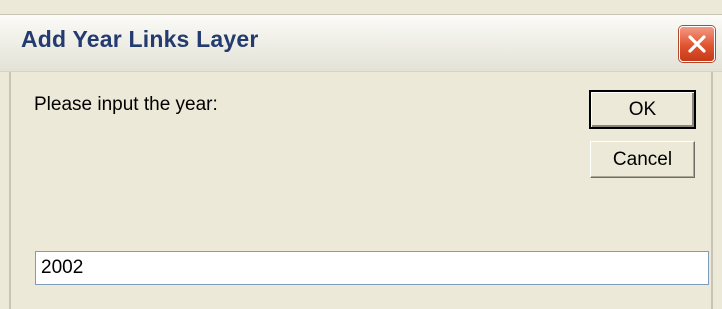  Describe the element at coordinates (126, 104) in the screenshot. I see `prompt-label: Please input the year:` at that location.